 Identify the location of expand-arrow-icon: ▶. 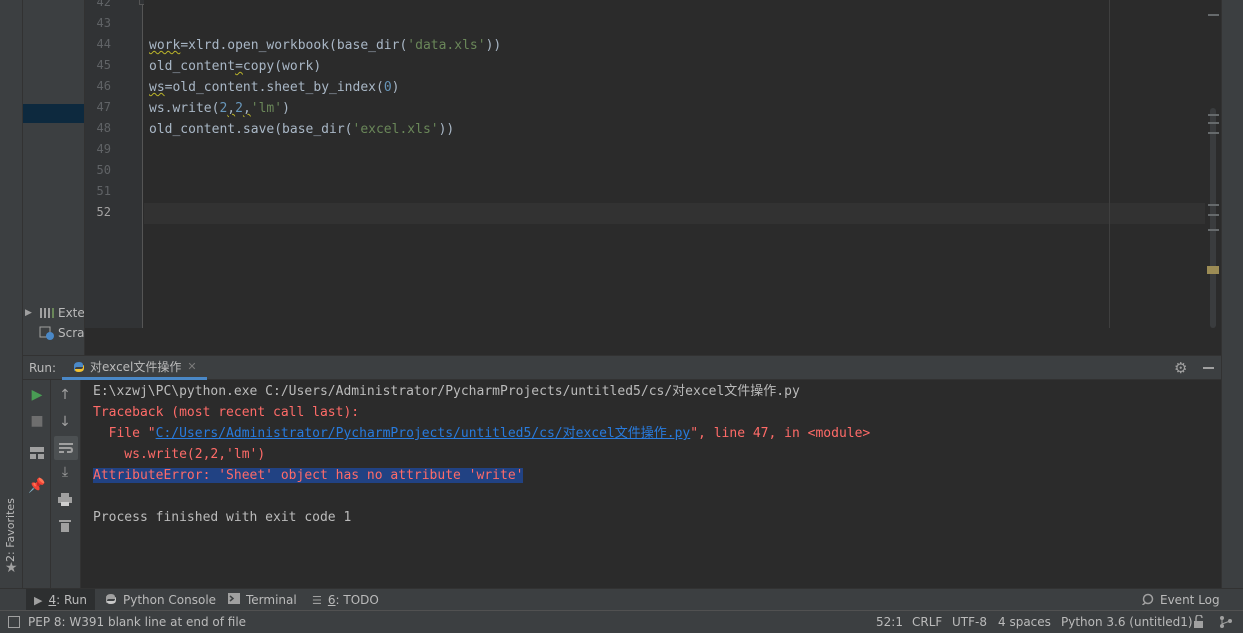
(32, 313).